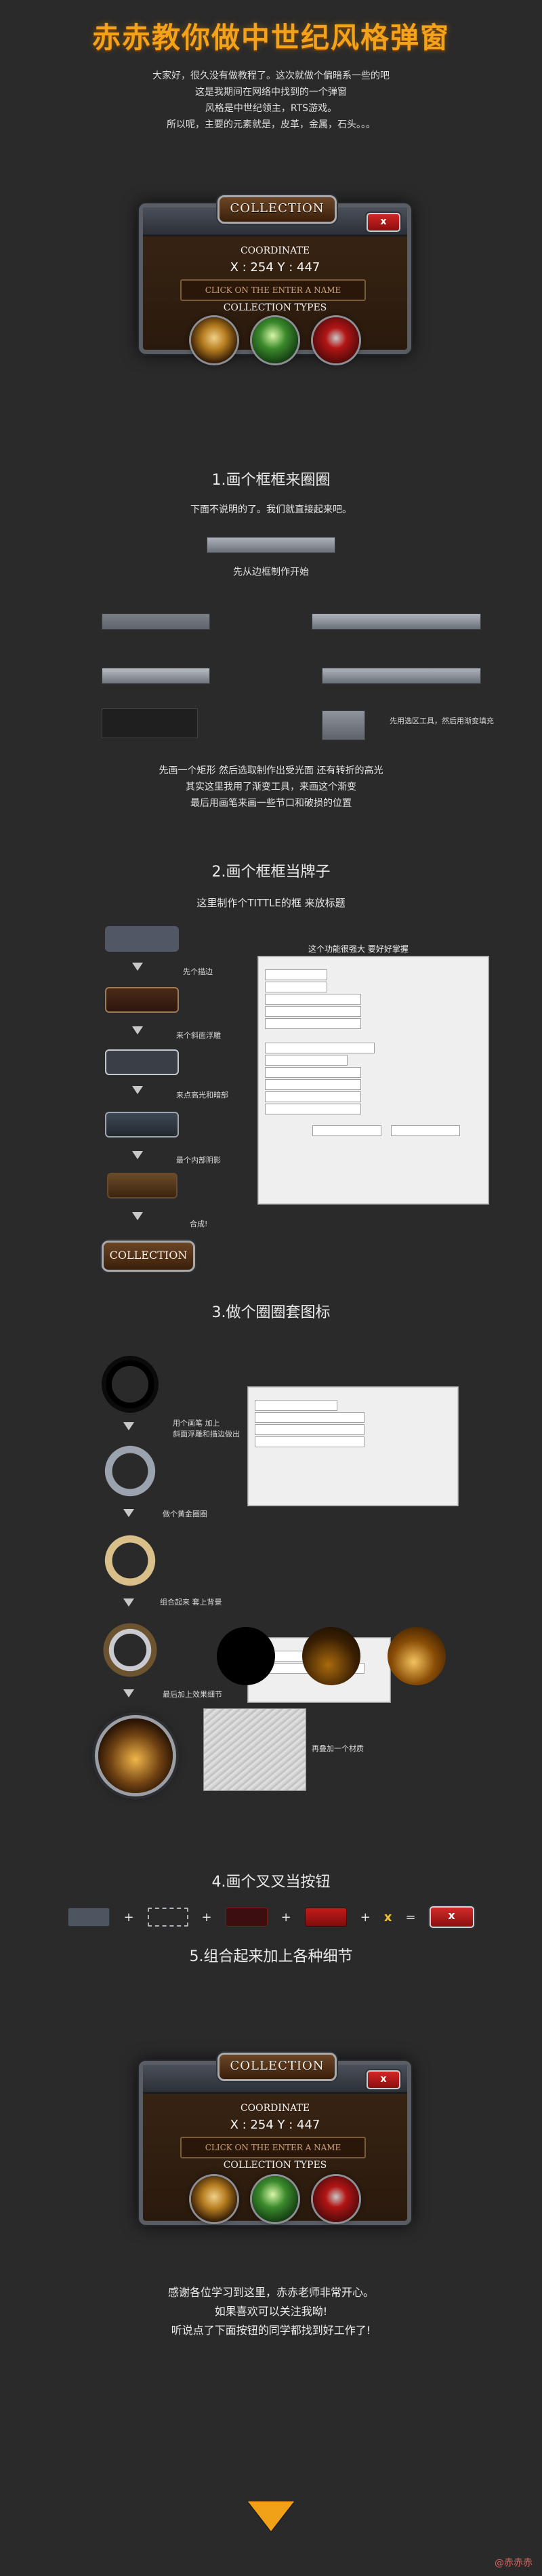 The width and height of the screenshot is (542, 2576). I want to click on panel-buttons-row, so click(373, 1131).